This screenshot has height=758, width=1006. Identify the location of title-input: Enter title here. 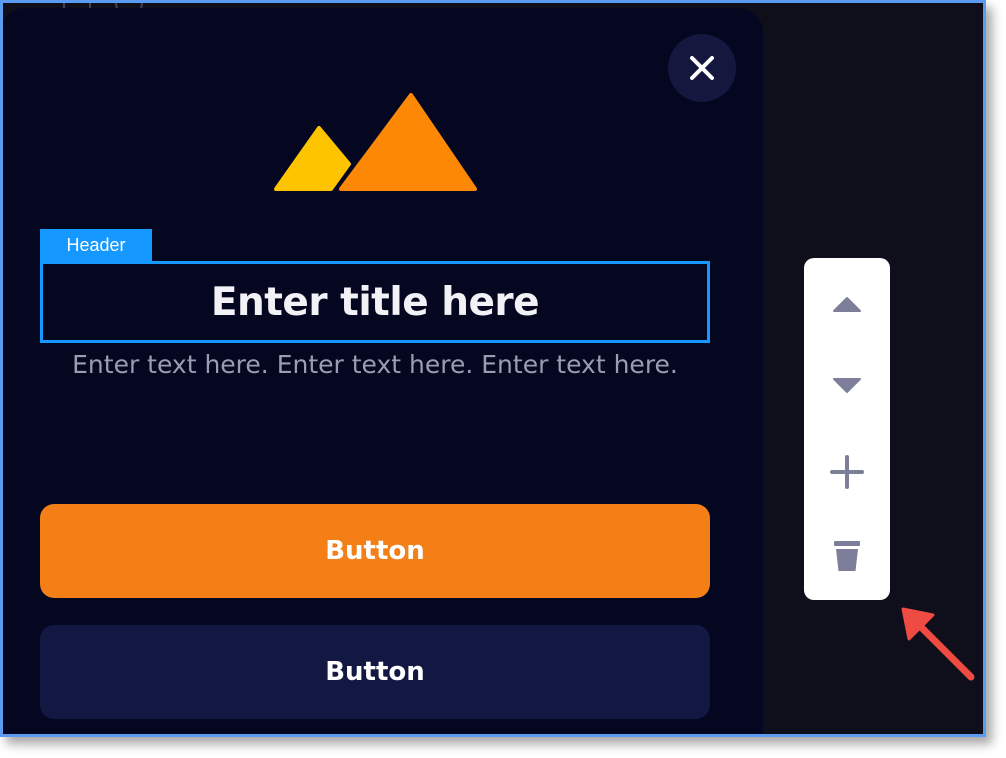
(375, 302).